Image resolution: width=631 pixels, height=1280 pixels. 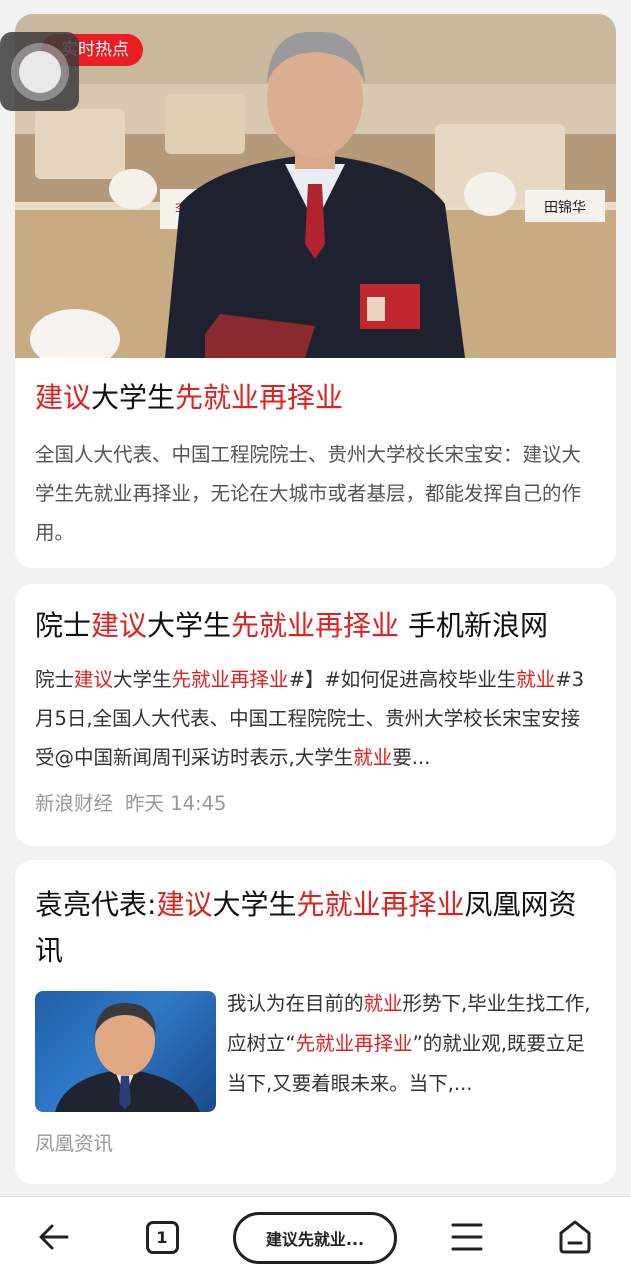 I want to click on title-segment: 院士, so click(x=63, y=625).